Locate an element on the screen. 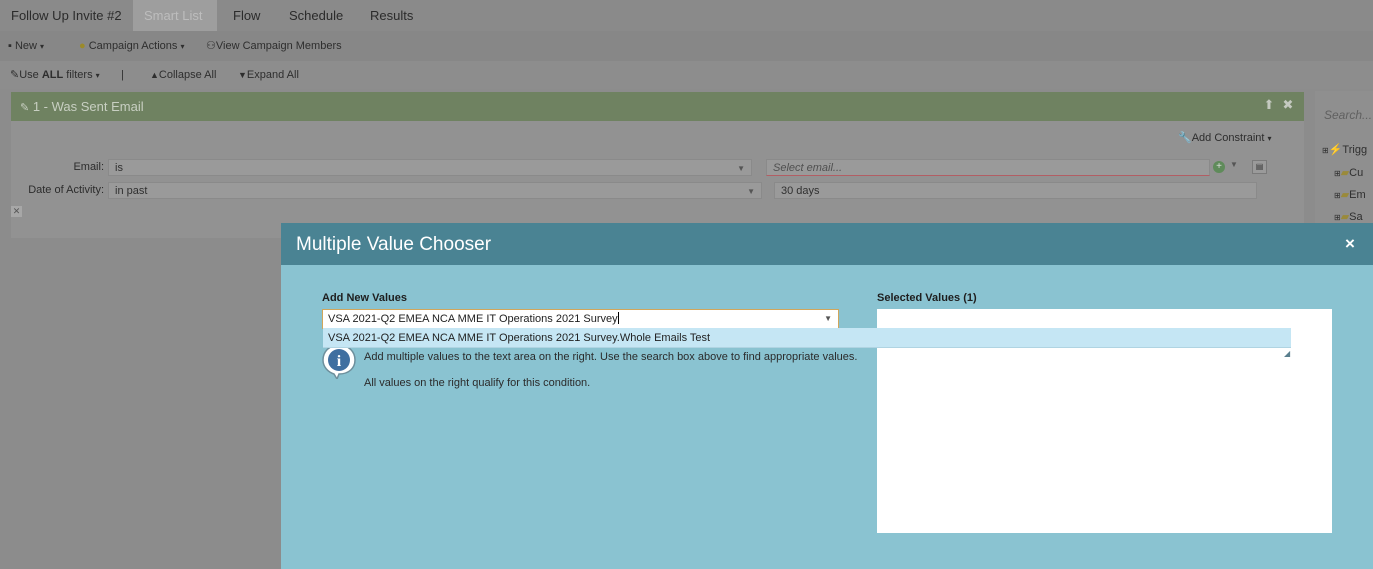 The height and width of the screenshot is (569, 1373). email-operator-select: is ▼ is located at coordinates (430, 167).